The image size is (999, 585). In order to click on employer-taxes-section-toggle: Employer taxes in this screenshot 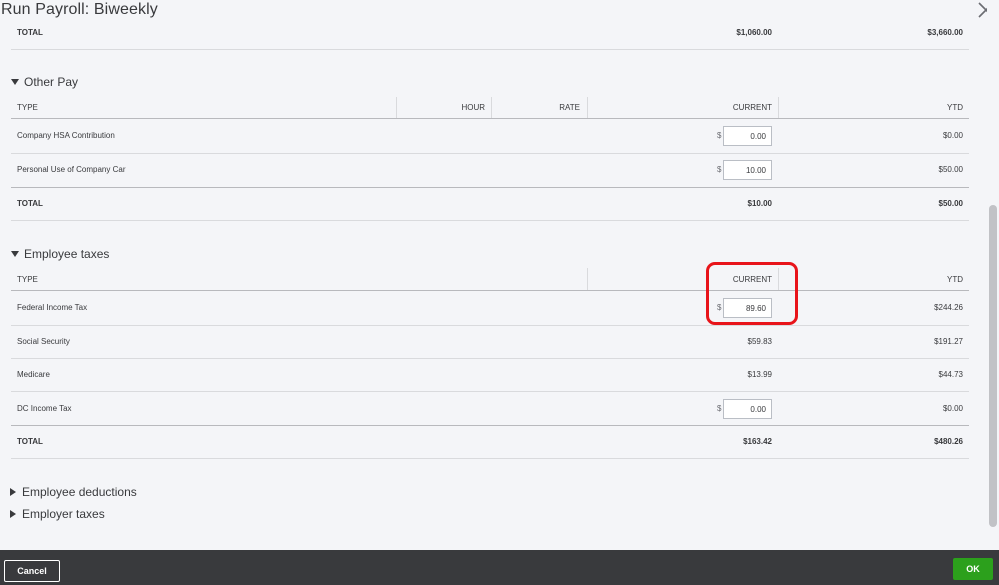, I will do `click(57, 514)`.